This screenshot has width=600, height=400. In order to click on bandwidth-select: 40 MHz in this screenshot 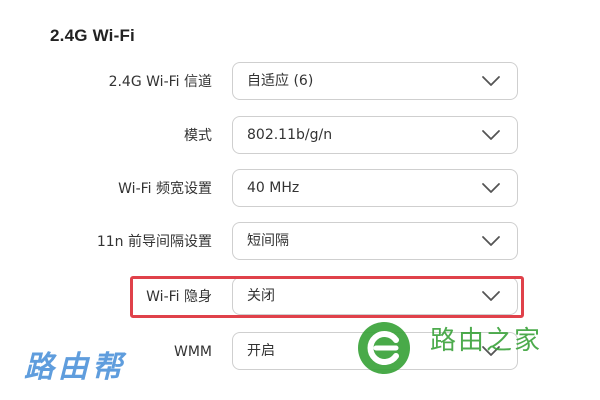, I will do `click(375, 188)`.